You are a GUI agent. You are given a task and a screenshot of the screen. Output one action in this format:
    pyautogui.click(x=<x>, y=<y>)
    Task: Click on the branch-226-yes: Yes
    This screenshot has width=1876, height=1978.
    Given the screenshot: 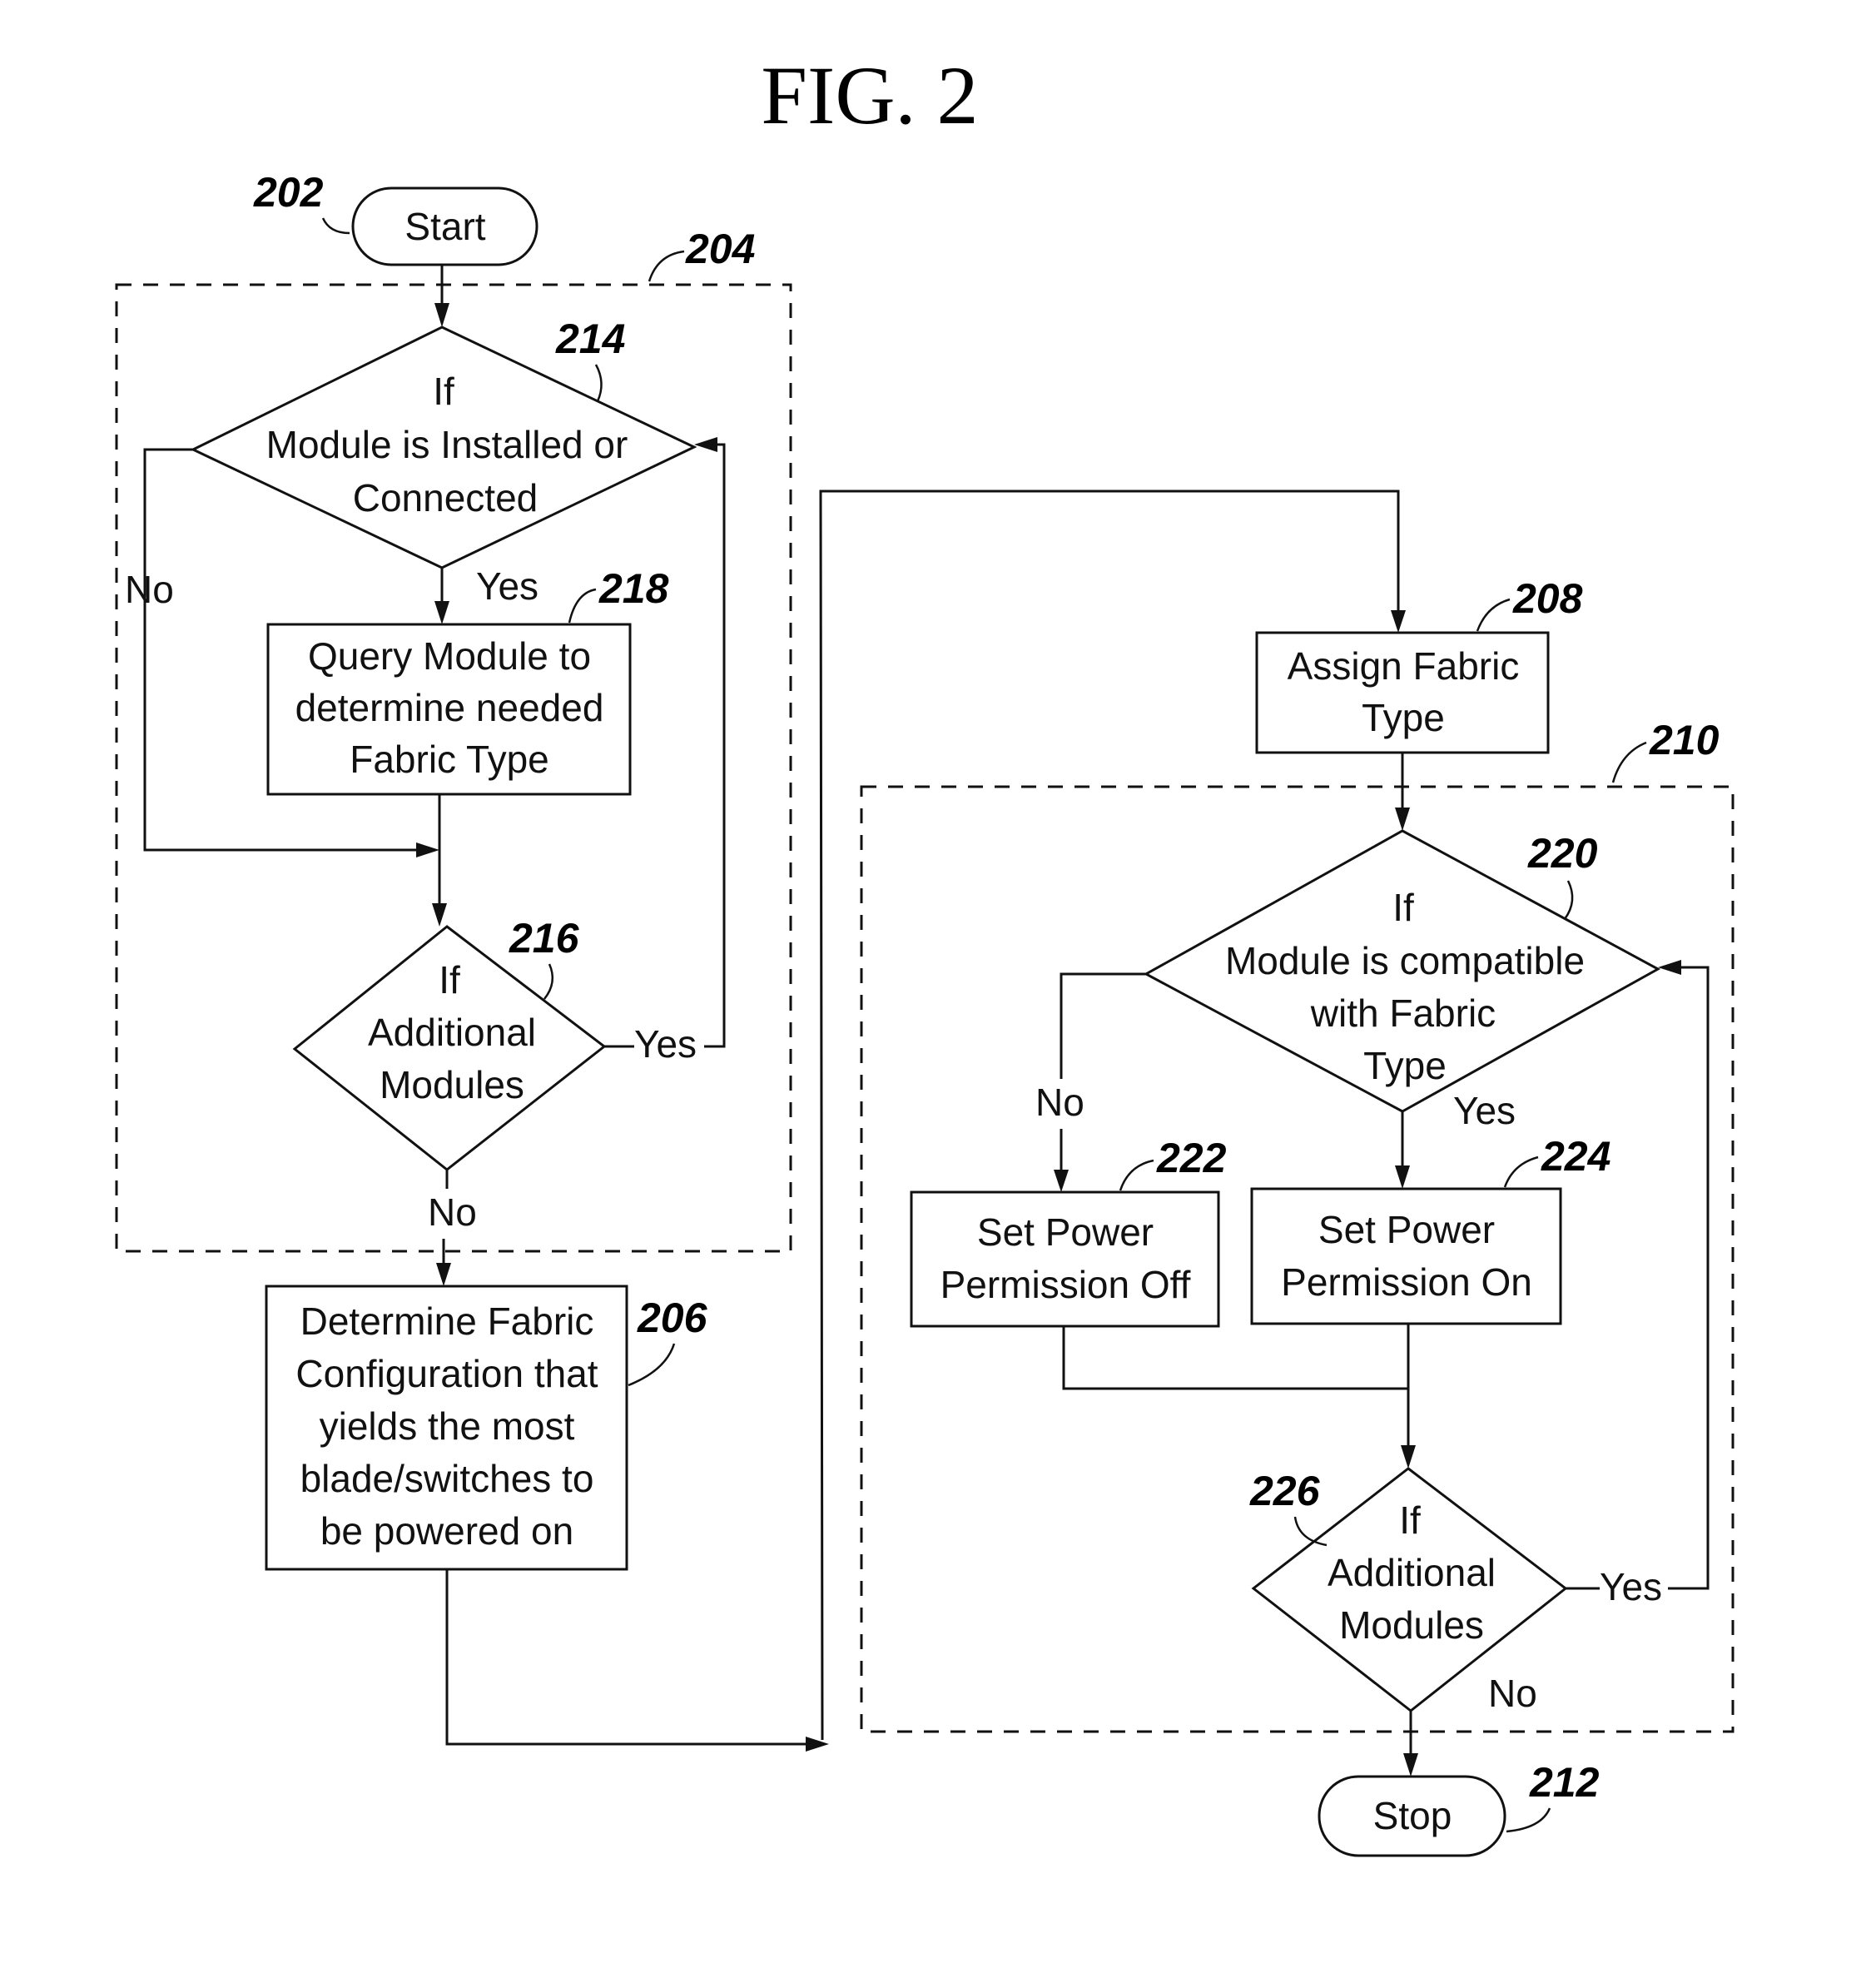 What is the action you would take?
    pyautogui.click(x=1631, y=1586)
    